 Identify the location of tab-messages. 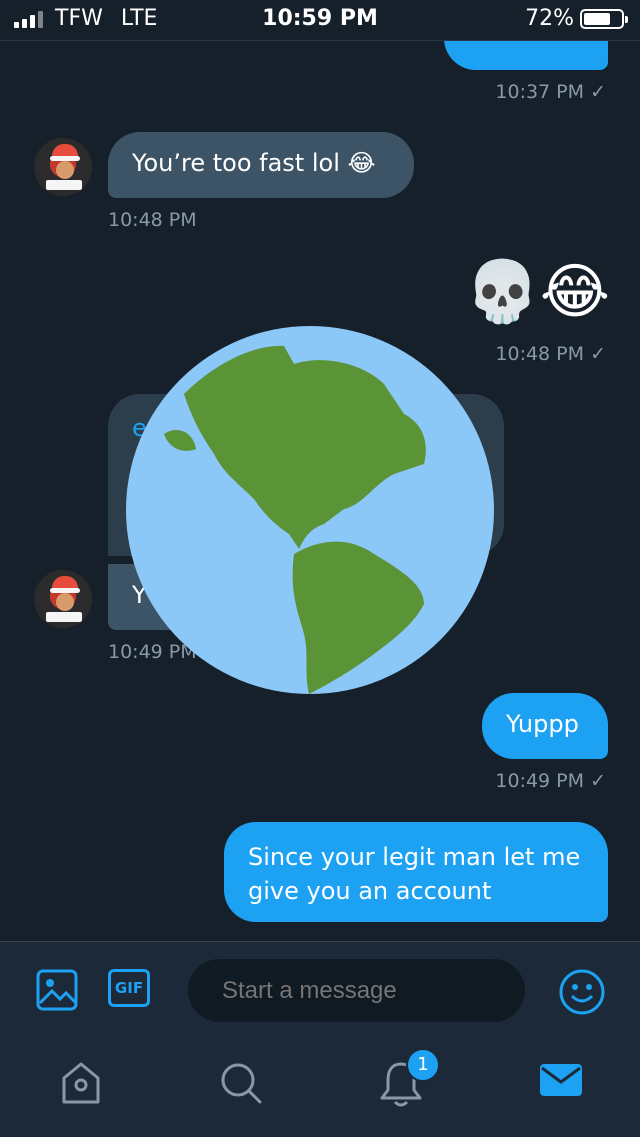
(561, 1082).